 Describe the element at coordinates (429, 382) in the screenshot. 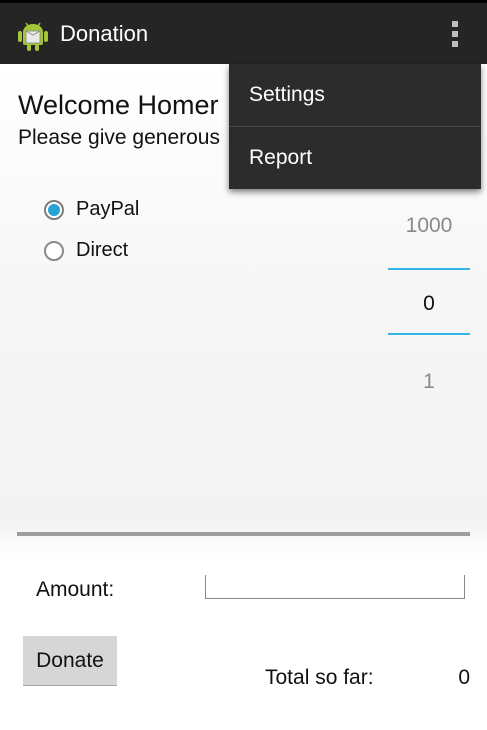

I see `picker-next-value: 1` at that location.